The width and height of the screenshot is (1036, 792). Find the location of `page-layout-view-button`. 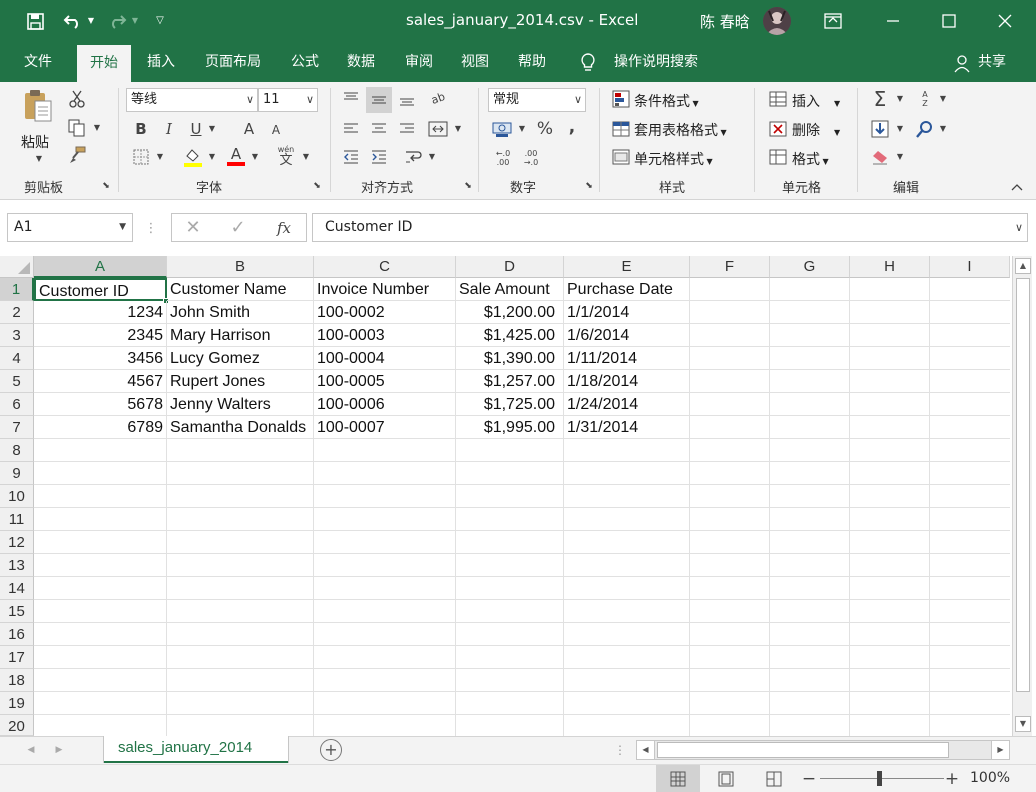

page-layout-view-button is located at coordinates (726, 779).